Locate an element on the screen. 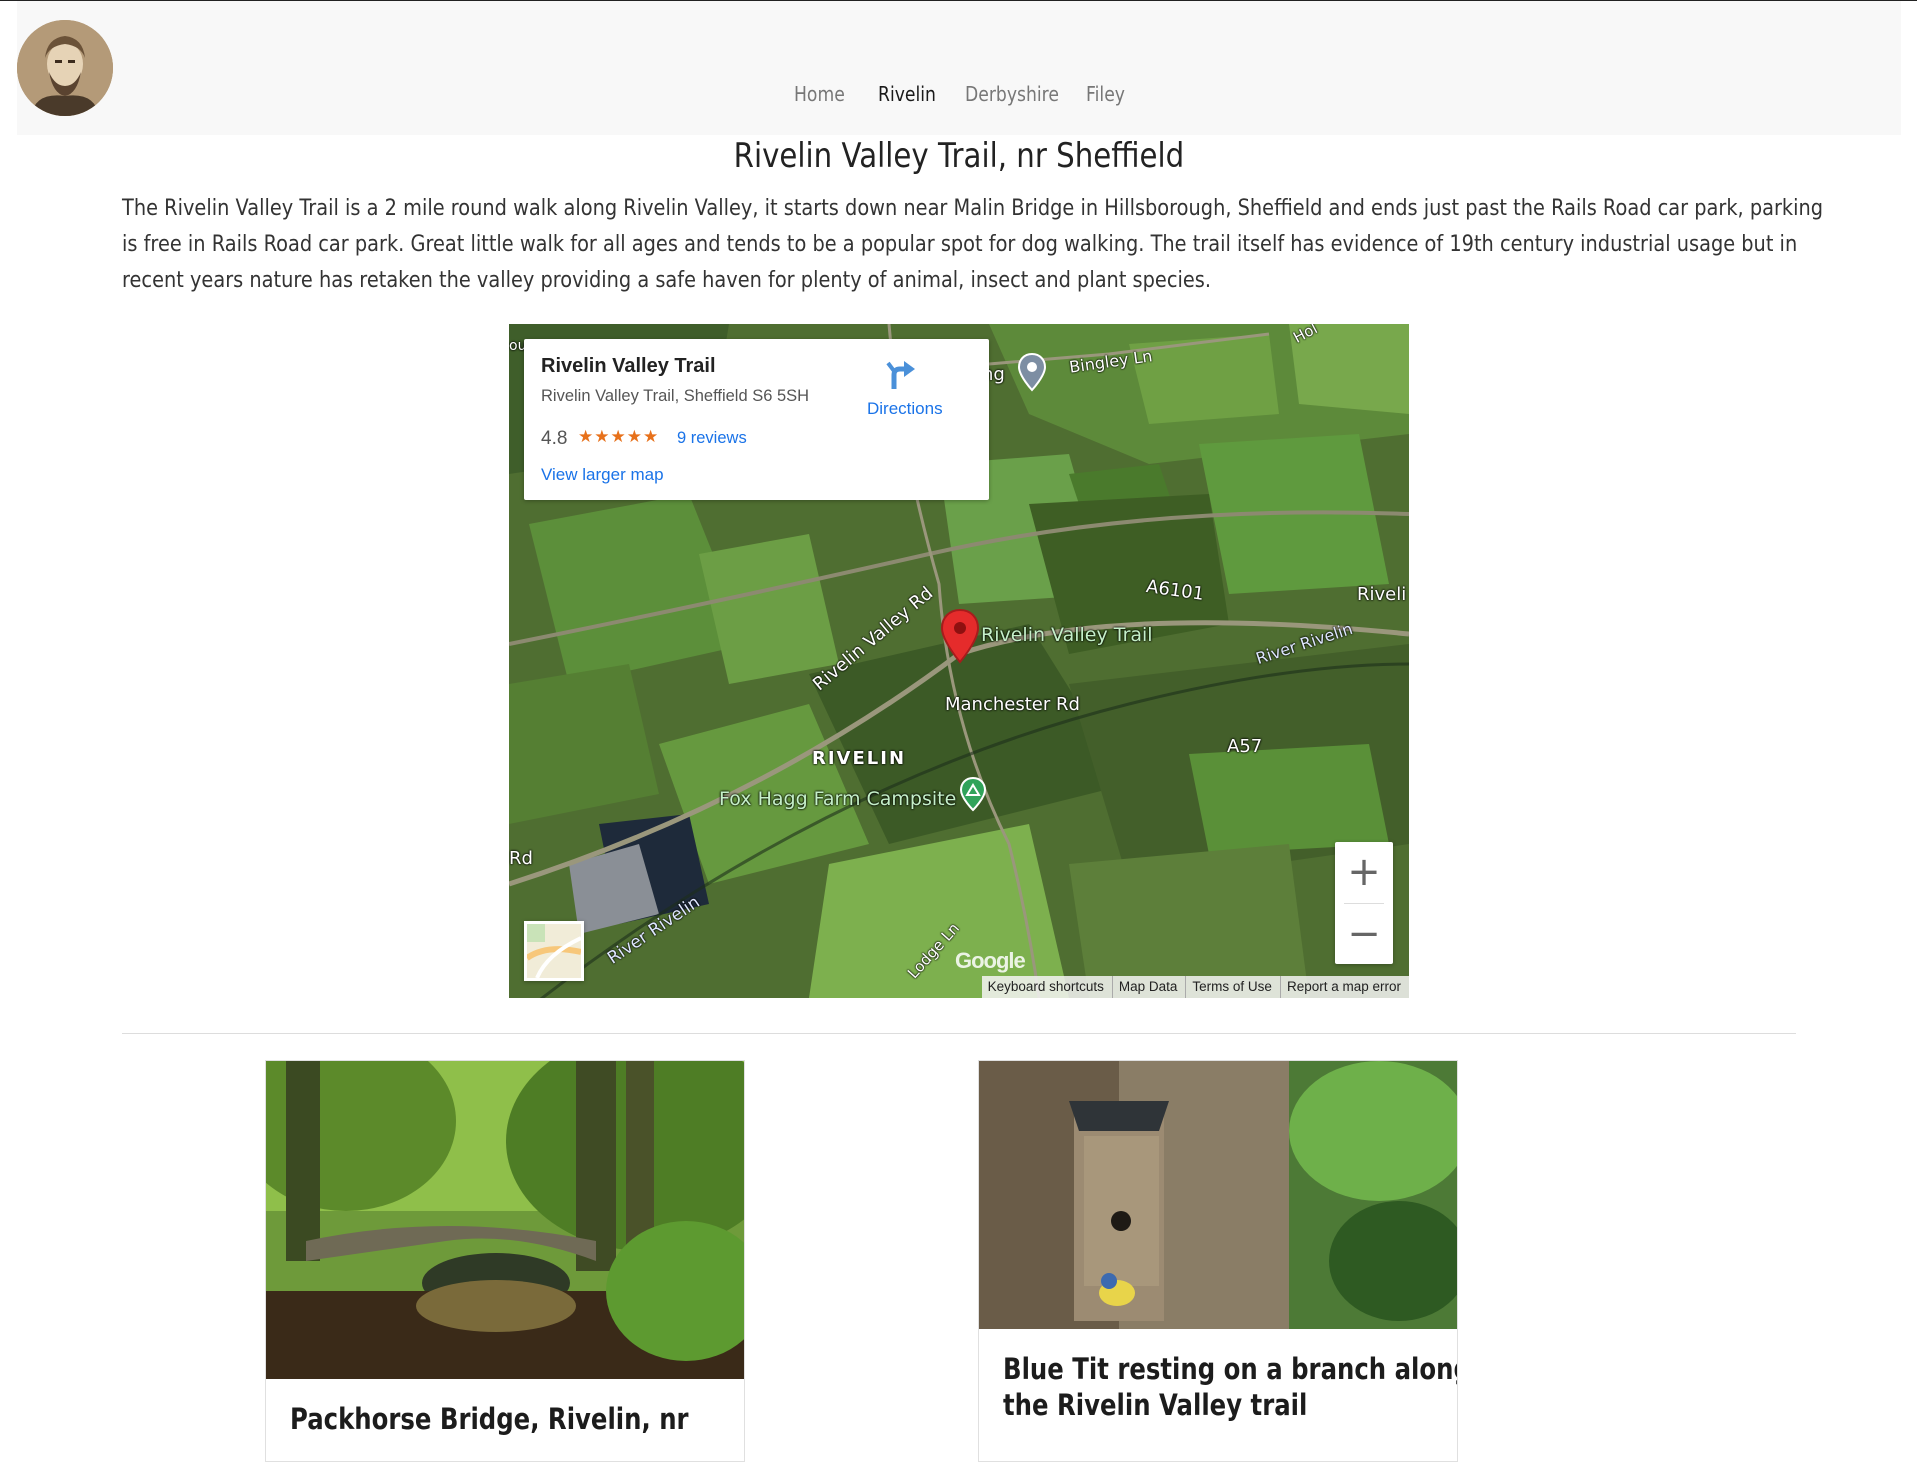 The height and width of the screenshot is (1462, 1917). report-map-error-link: Report a map error is located at coordinates (1344, 987).